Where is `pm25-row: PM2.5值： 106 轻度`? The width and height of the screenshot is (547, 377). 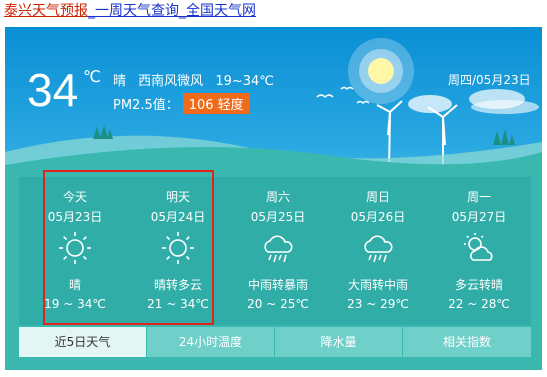 pm25-row: PM2.5值： 106 轻度 is located at coordinates (181, 103).